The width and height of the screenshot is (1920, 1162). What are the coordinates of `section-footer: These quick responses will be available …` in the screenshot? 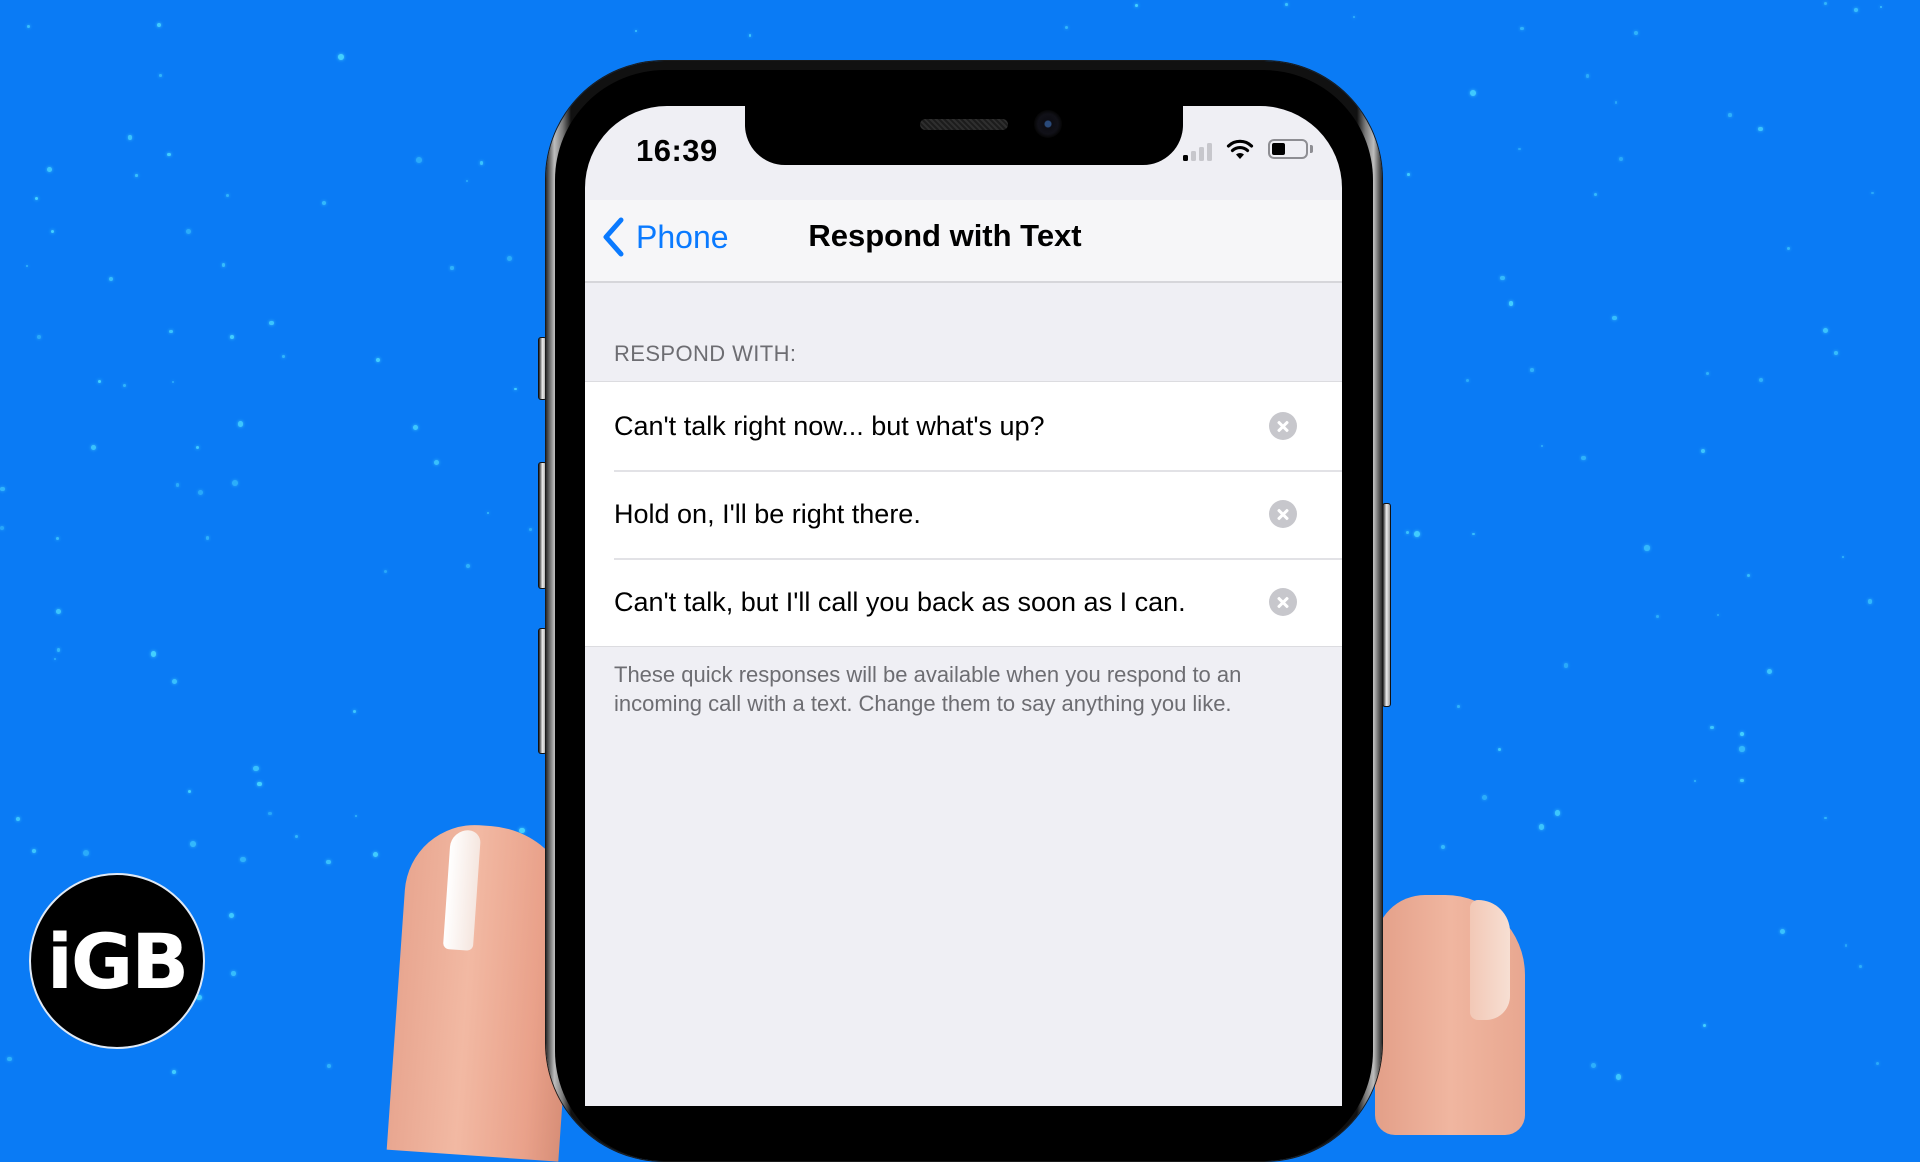 It's located at (928, 689).